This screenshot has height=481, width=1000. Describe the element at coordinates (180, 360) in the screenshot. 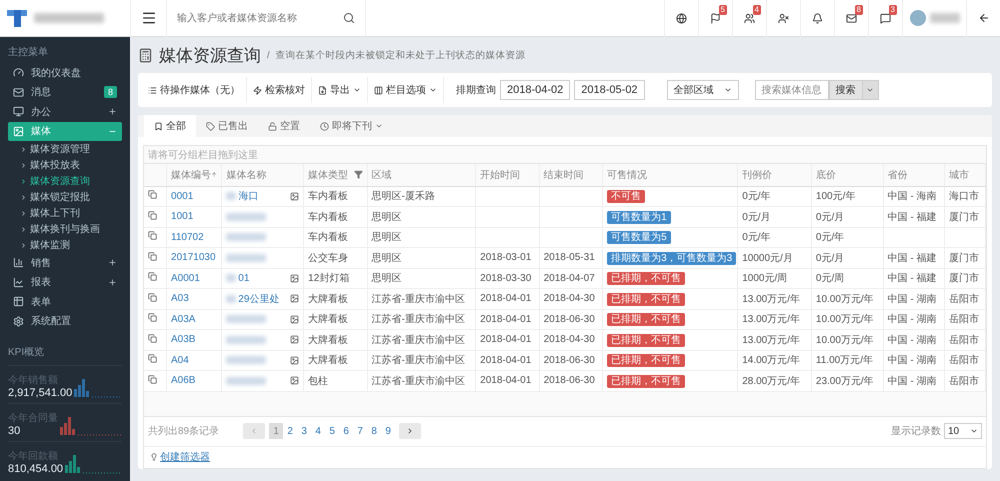

I see `media-id-link: A04` at that location.